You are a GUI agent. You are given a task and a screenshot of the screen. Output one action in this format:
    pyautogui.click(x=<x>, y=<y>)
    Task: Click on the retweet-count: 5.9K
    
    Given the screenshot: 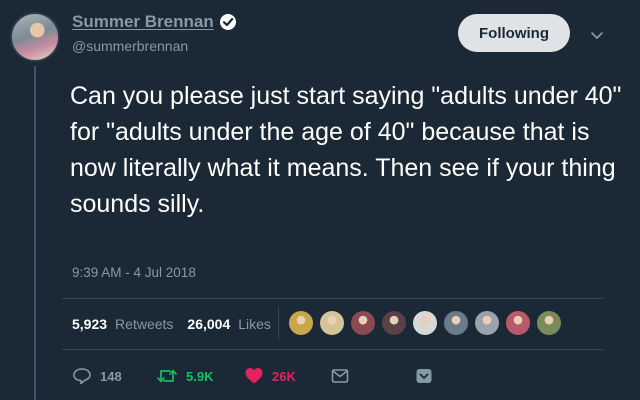 What is the action you would take?
    pyautogui.click(x=200, y=376)
    